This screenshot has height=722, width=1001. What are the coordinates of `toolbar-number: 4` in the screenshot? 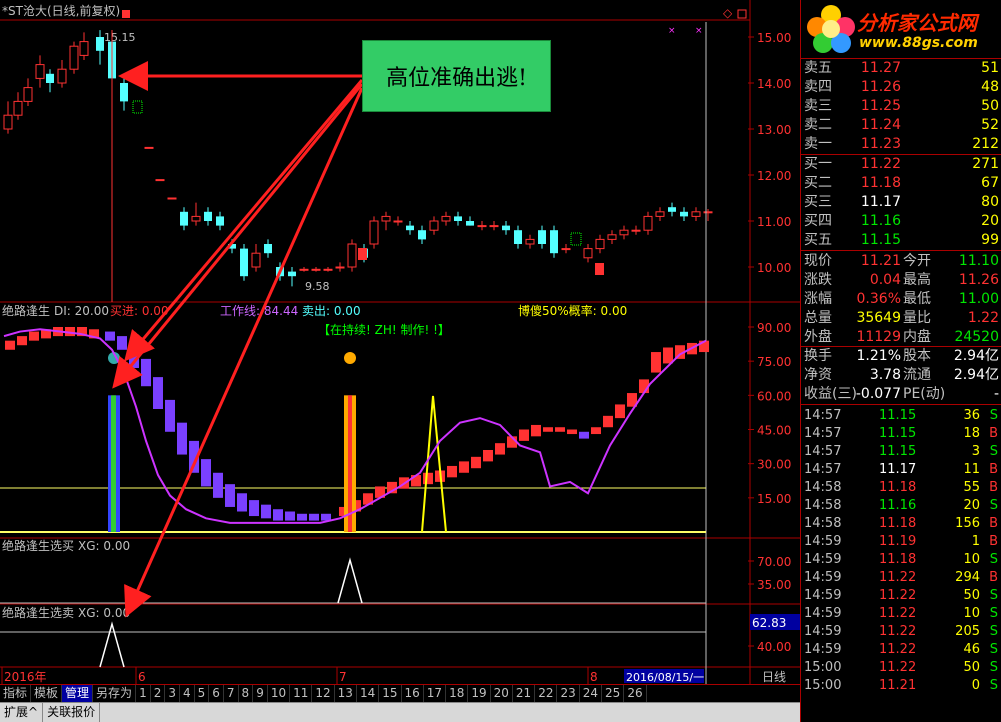 It's located at (187, 693).